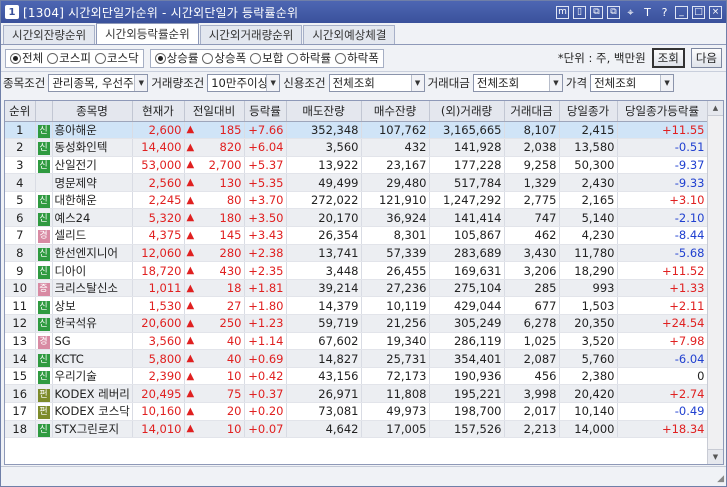 This screenshot has width=727, height=487. What do you see at coordinates (349, 34) in the screenshot?
I see `tab-3: 시간외예상체결` at bounding box center [349, 34].